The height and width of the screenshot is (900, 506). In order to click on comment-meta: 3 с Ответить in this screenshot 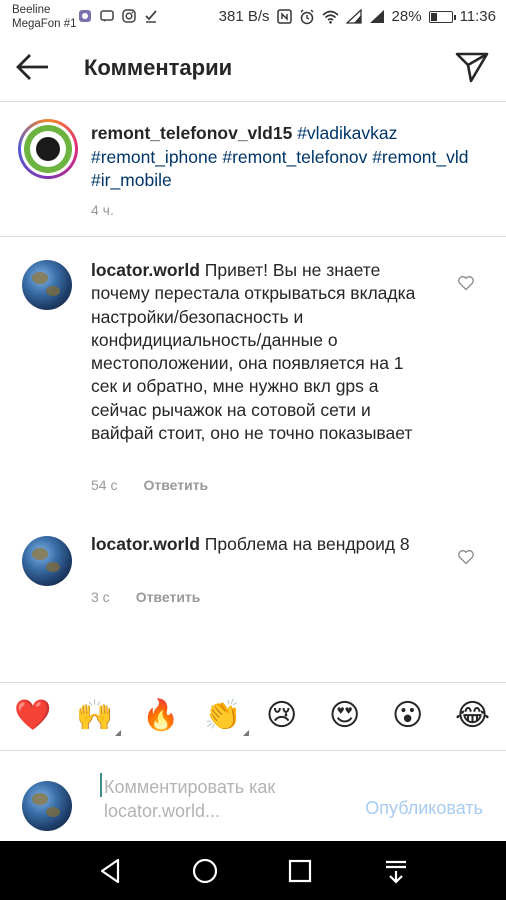, I will do `click(145, 597)`.